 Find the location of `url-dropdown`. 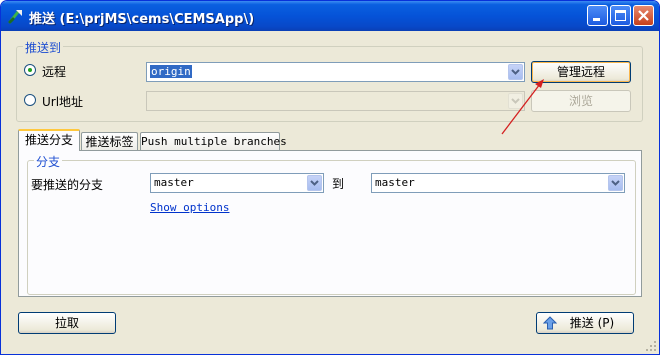

url-dropdown is located at coordinates (515, 101).